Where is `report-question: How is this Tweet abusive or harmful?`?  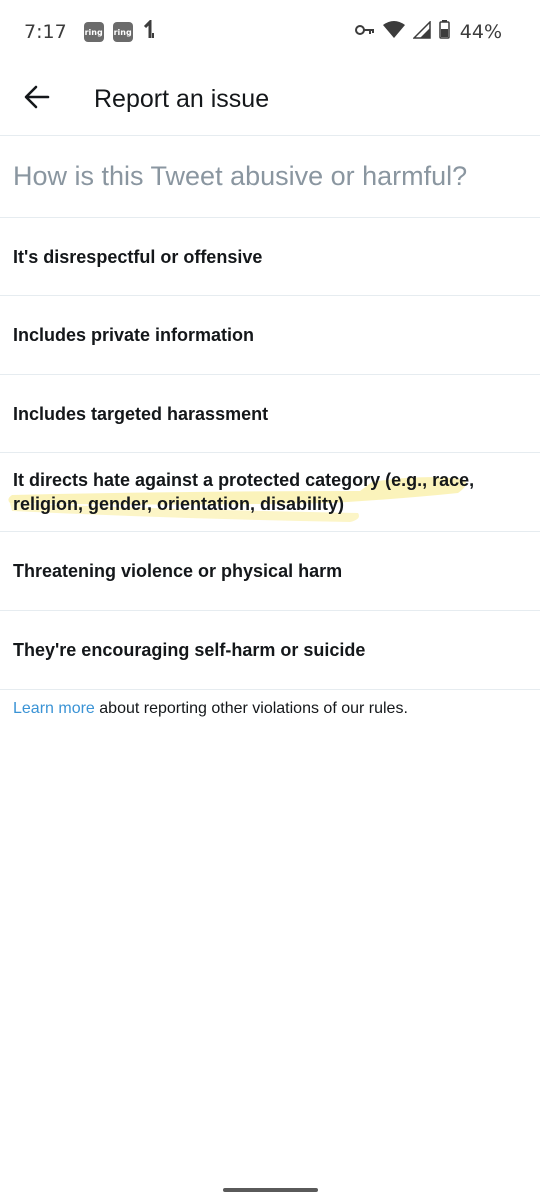 report-question: How is this Tweet abusive or harmful? is located at coordinates (270, 177).